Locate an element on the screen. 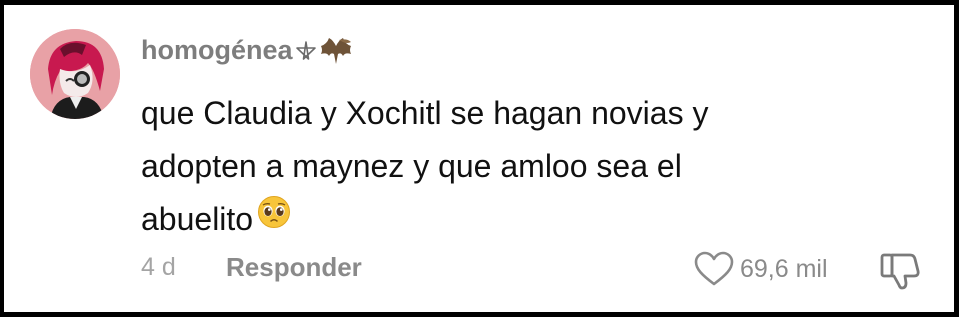  comment-timestamp: 4 d is located at coordinates (158, 267).